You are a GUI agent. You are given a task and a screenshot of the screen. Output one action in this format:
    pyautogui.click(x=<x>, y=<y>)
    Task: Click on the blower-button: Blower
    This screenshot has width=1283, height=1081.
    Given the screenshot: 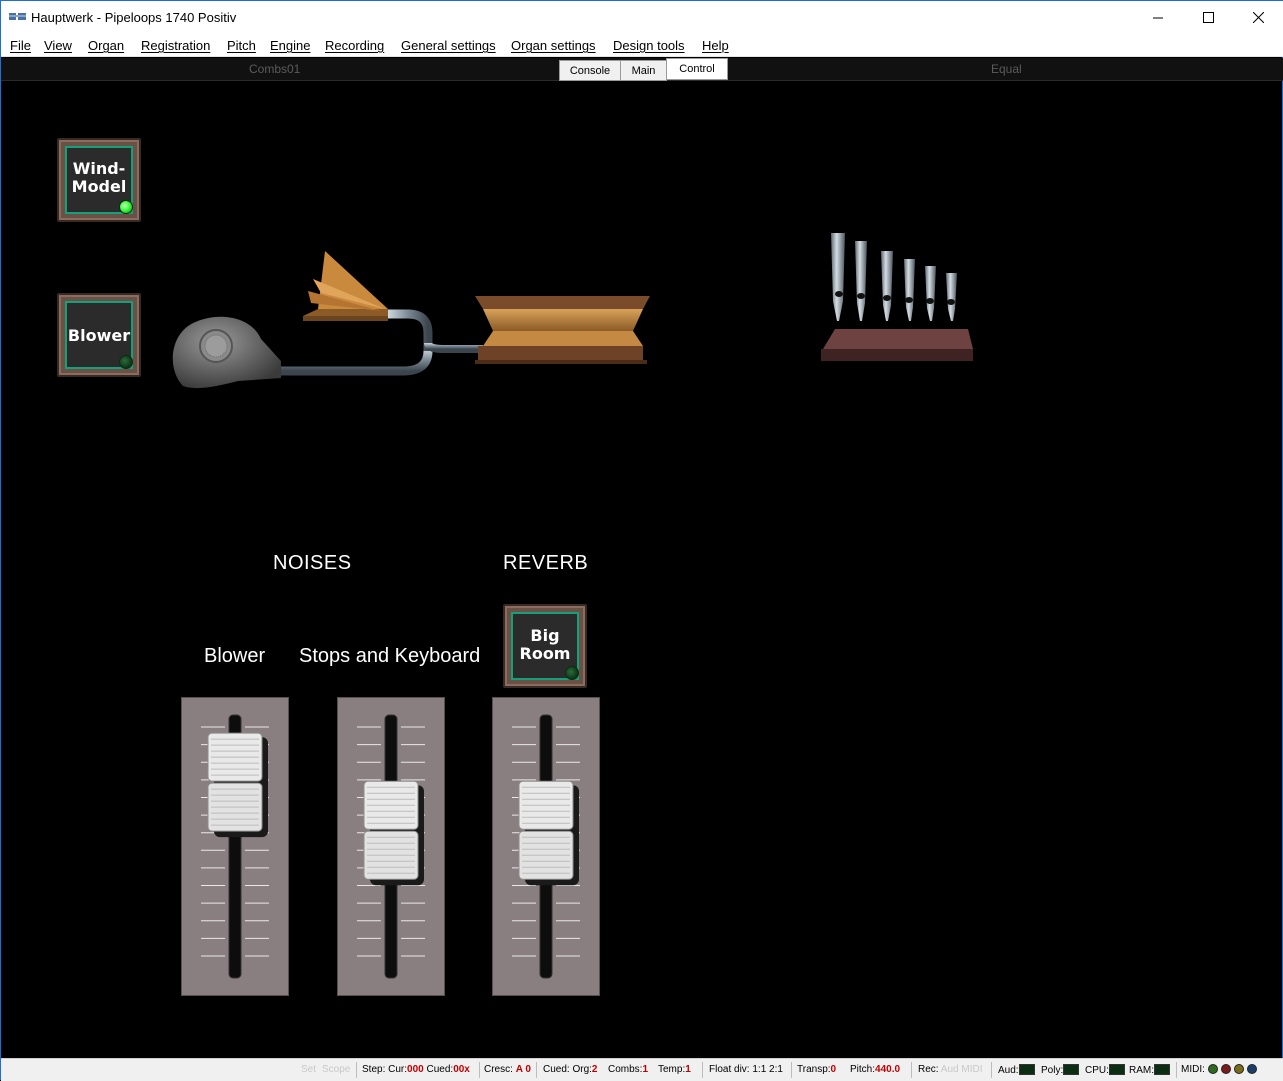 What is the action you would take?
    pyautogui.click(x=99, y=335)
    